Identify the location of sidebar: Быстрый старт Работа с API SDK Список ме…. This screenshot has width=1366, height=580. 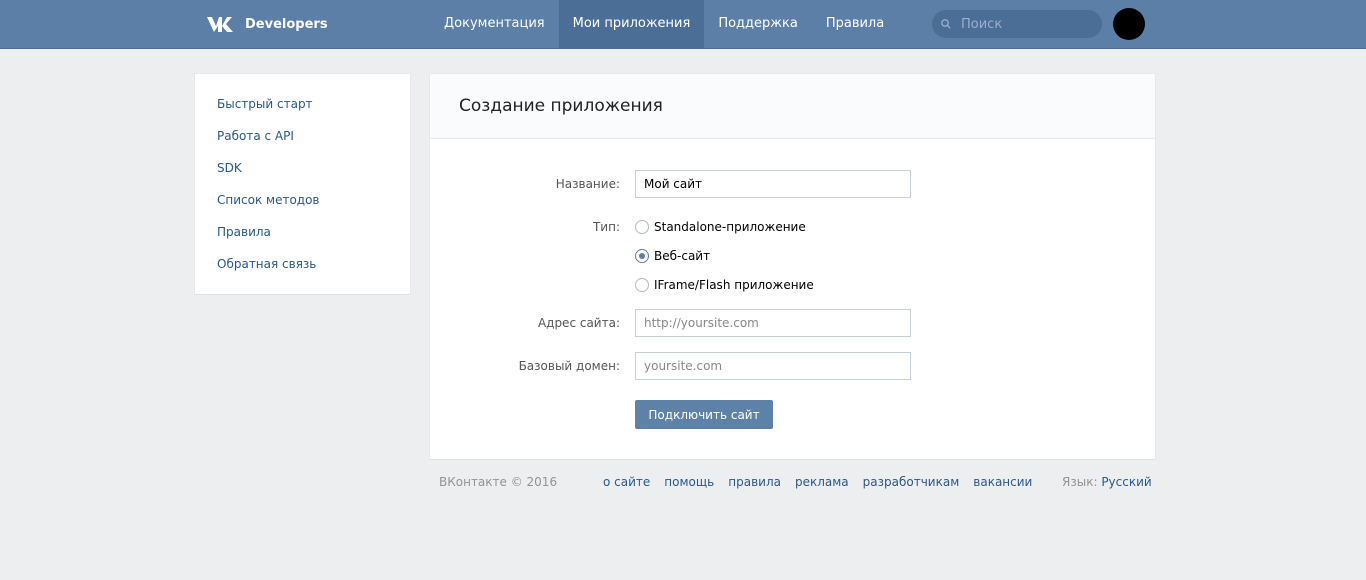
(302, 184).